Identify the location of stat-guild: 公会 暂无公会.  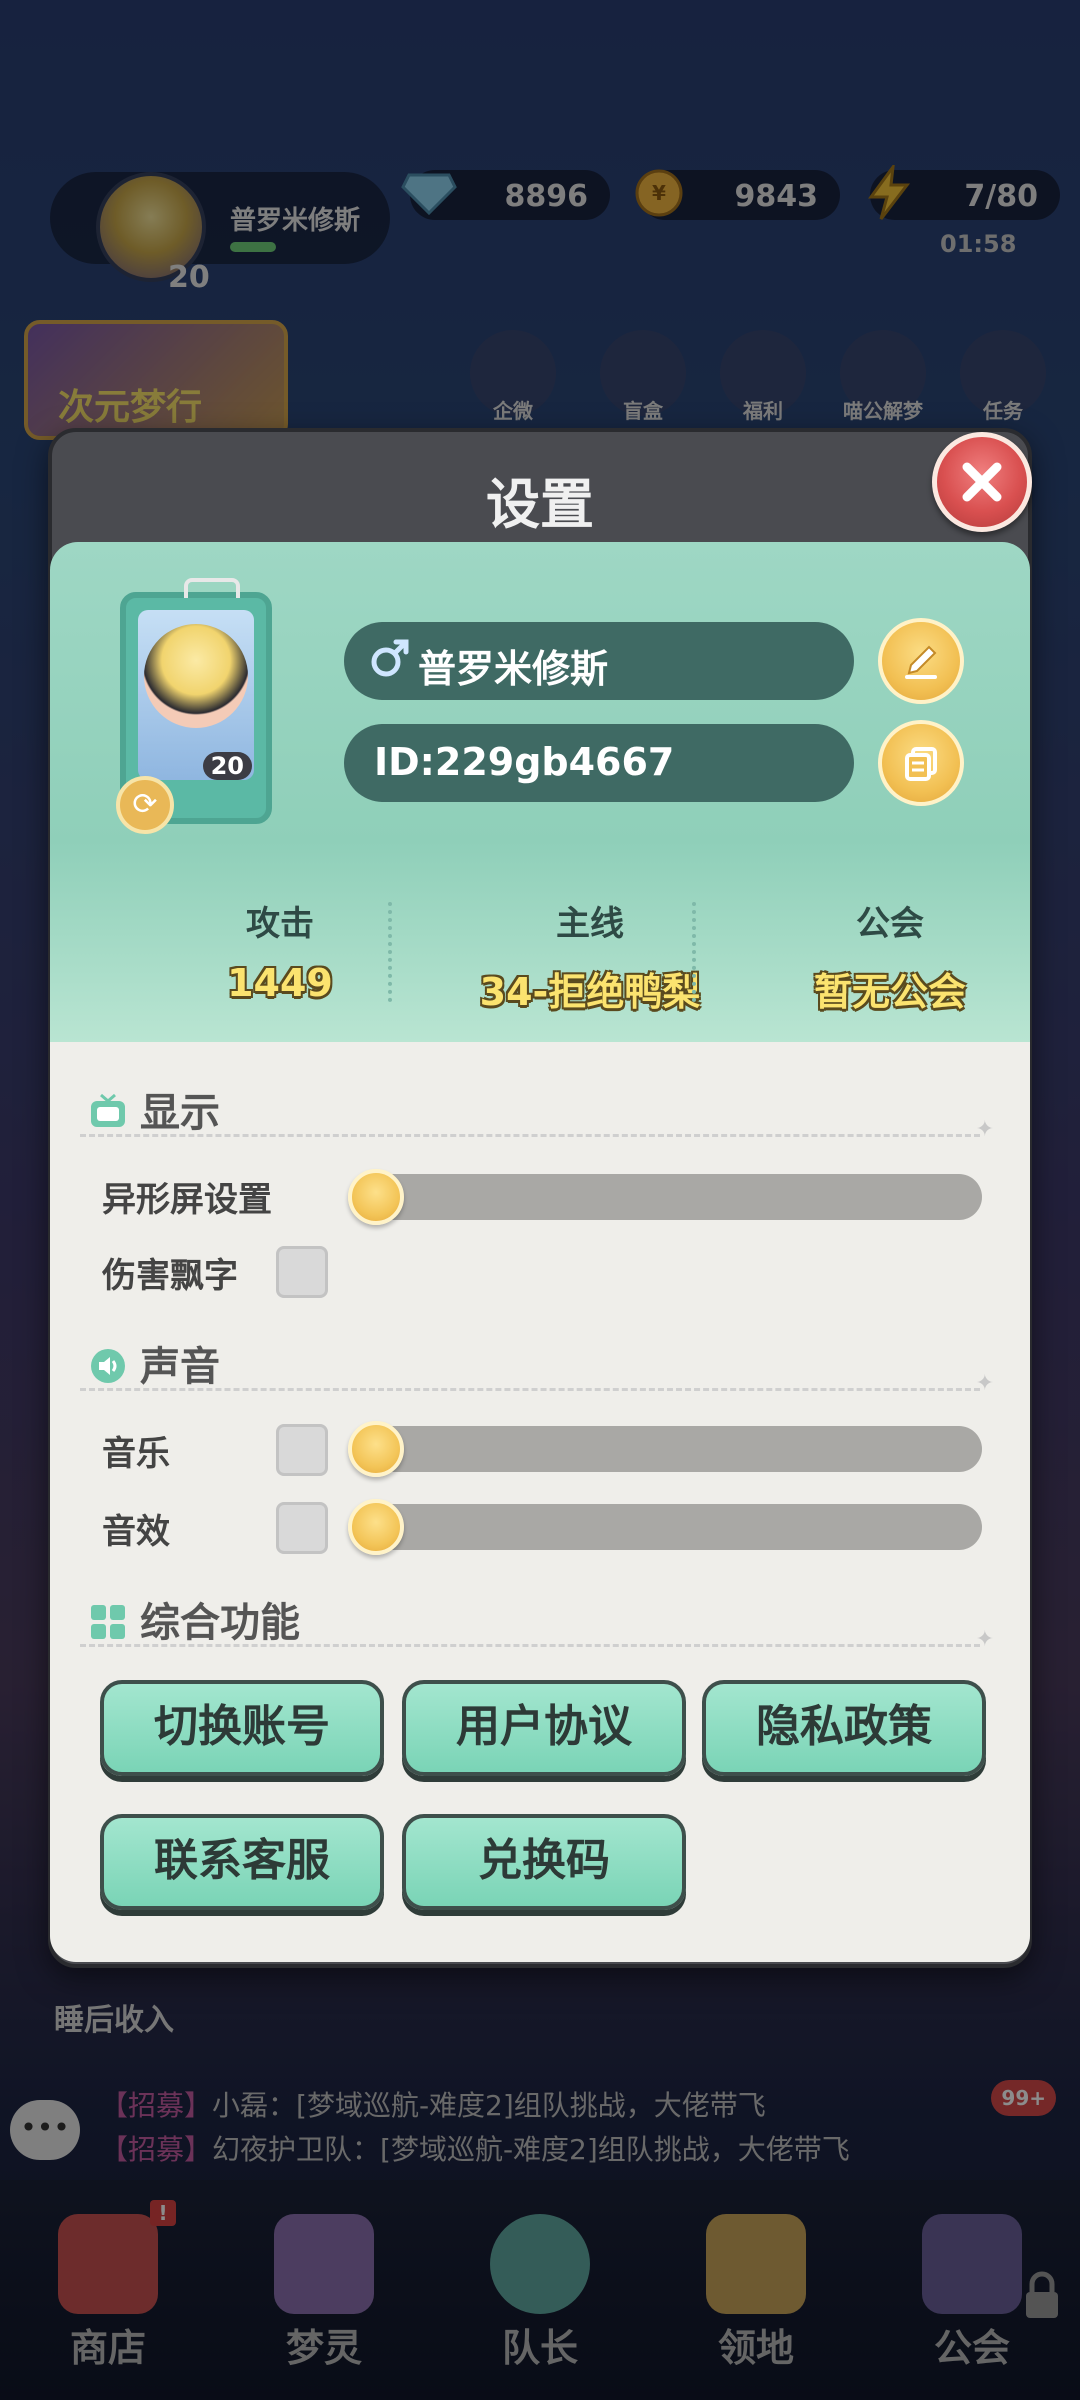
(890, 956).